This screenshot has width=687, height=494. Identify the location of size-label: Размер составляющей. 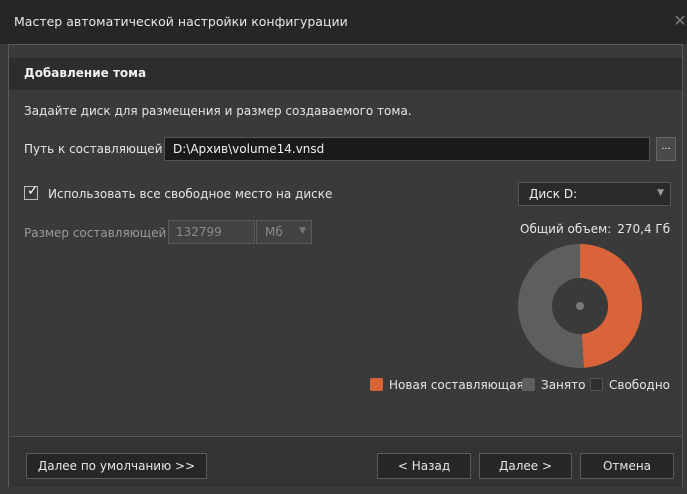
(95, 233).